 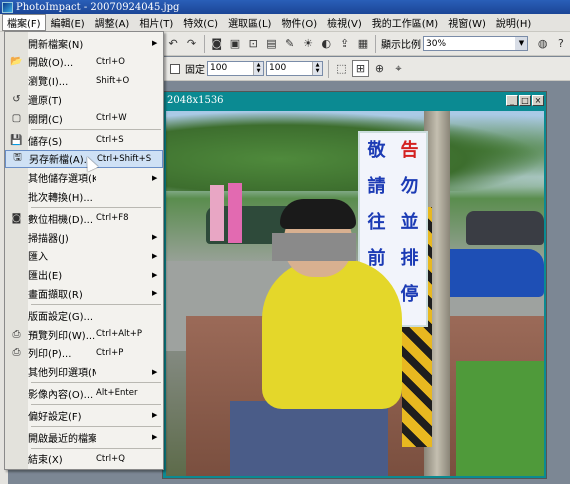 I want to click on file-menu-item: ⎙ 預覽列印(W)... Ctrl+Alt+P, so click(x=84, y=334).